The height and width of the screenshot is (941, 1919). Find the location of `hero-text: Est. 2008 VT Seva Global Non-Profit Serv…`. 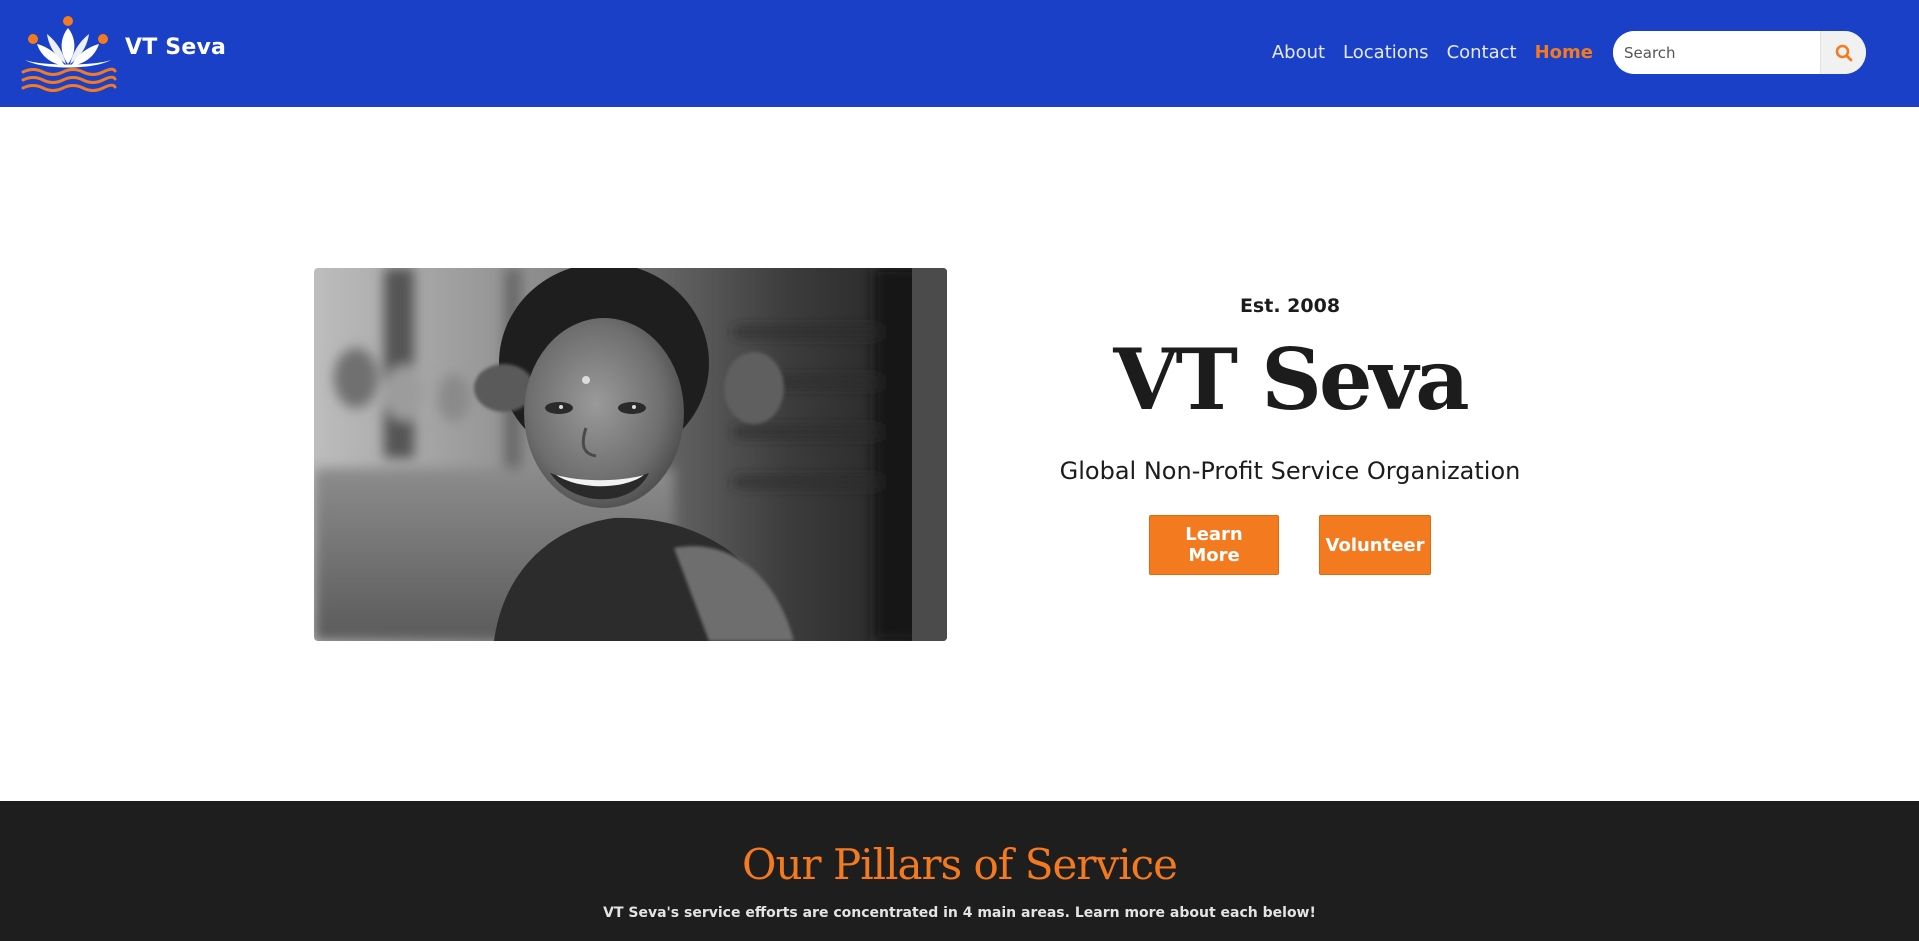

hero-text: Est. 2008 VT Seva Global Non-Profit Serv… is located at coordinates (1290, 421).